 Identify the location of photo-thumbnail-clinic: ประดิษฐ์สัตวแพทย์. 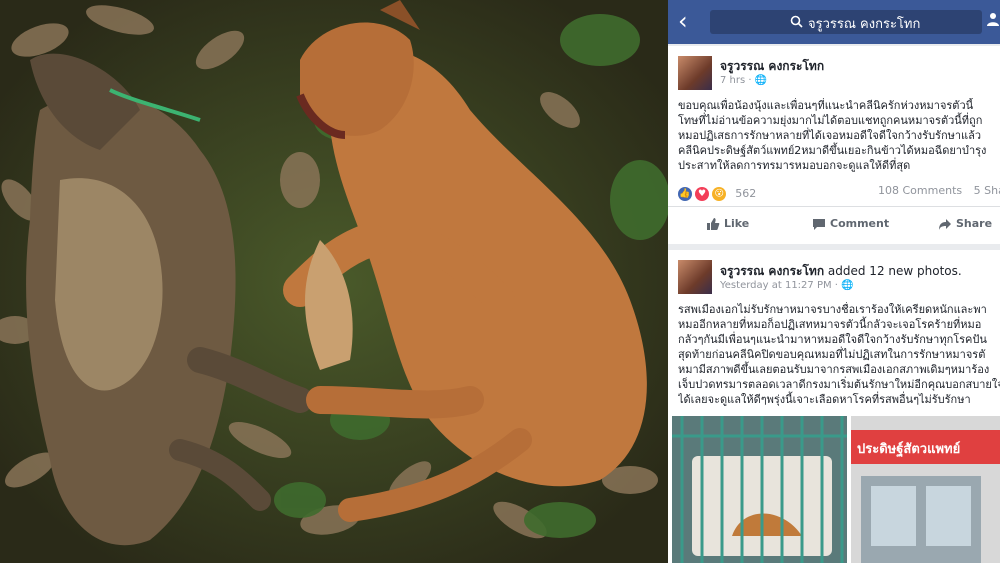
(925, 489).